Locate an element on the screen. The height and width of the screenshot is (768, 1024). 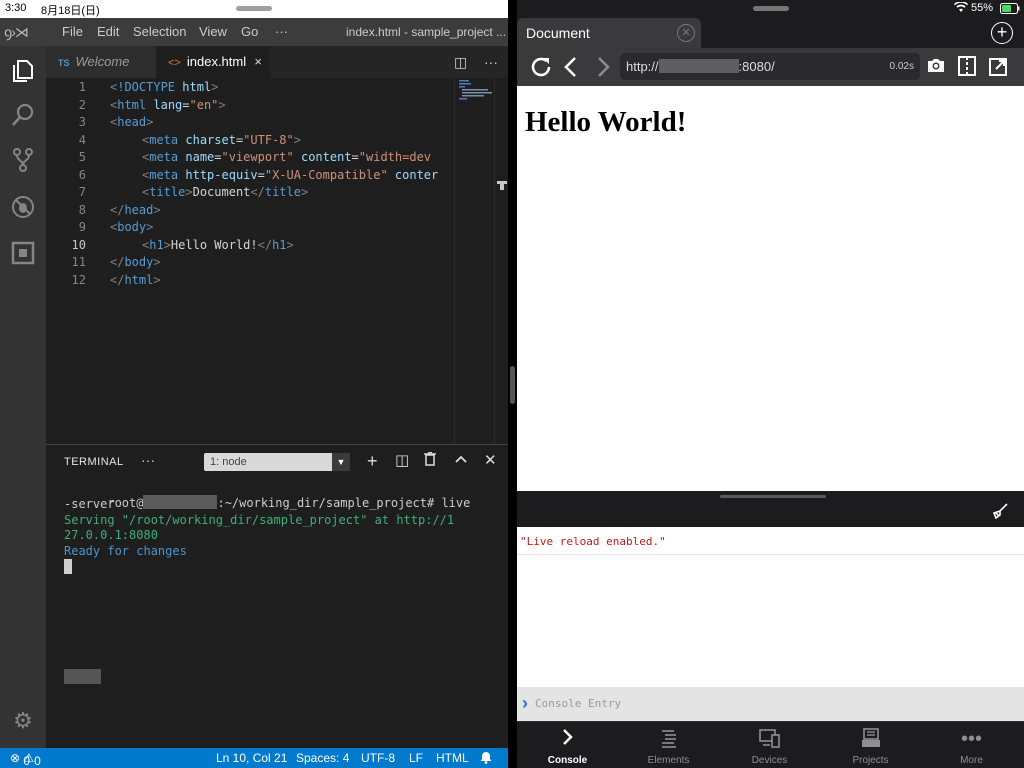
more-actions-icon: ··· is located at coordinates (491, 62).